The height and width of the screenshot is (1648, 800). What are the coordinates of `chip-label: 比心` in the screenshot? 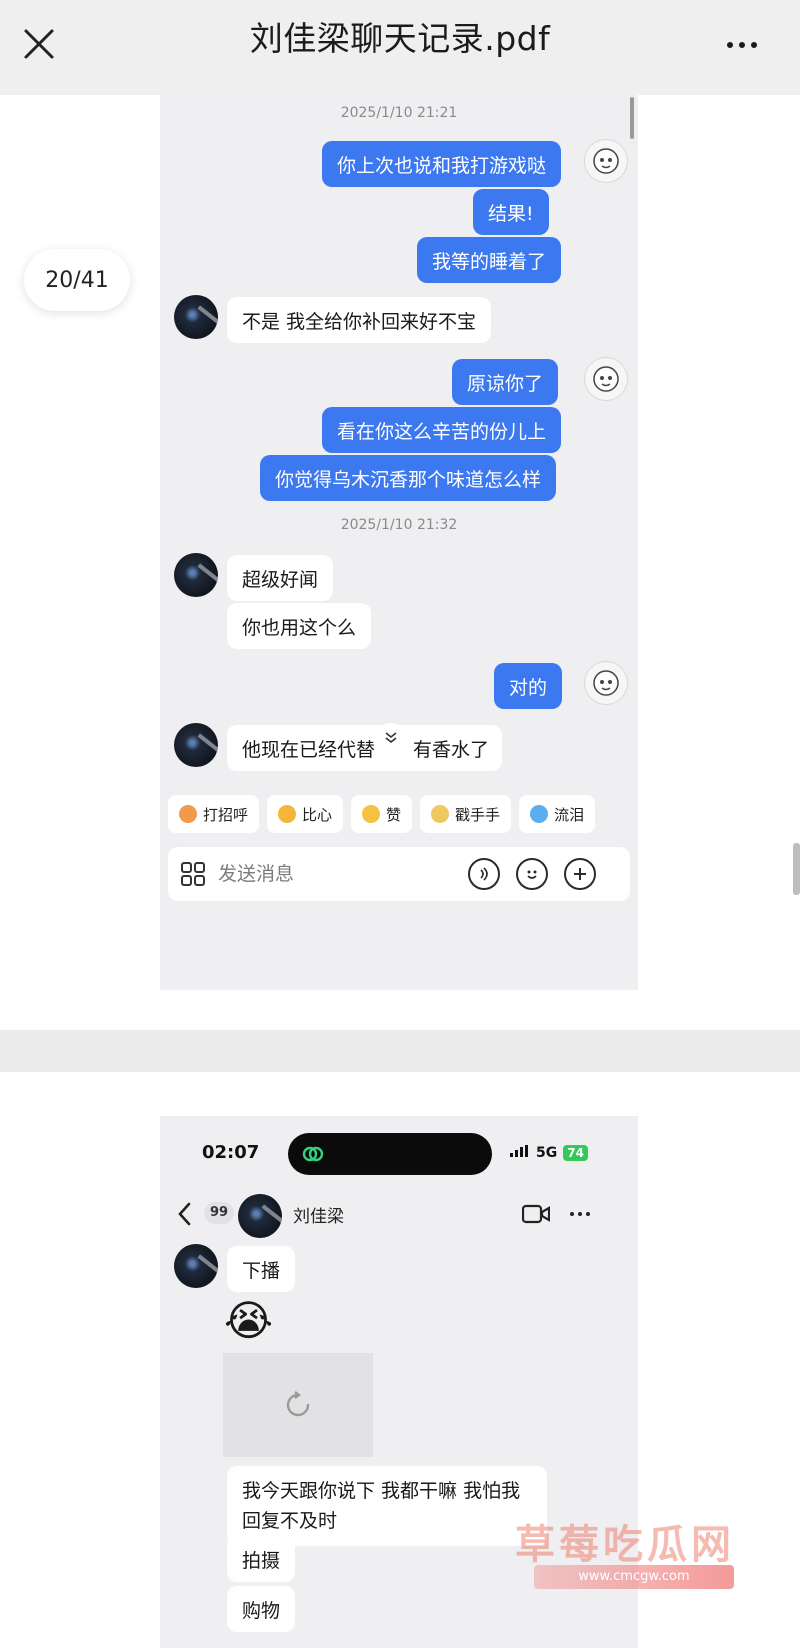 It's located at (317, 814).